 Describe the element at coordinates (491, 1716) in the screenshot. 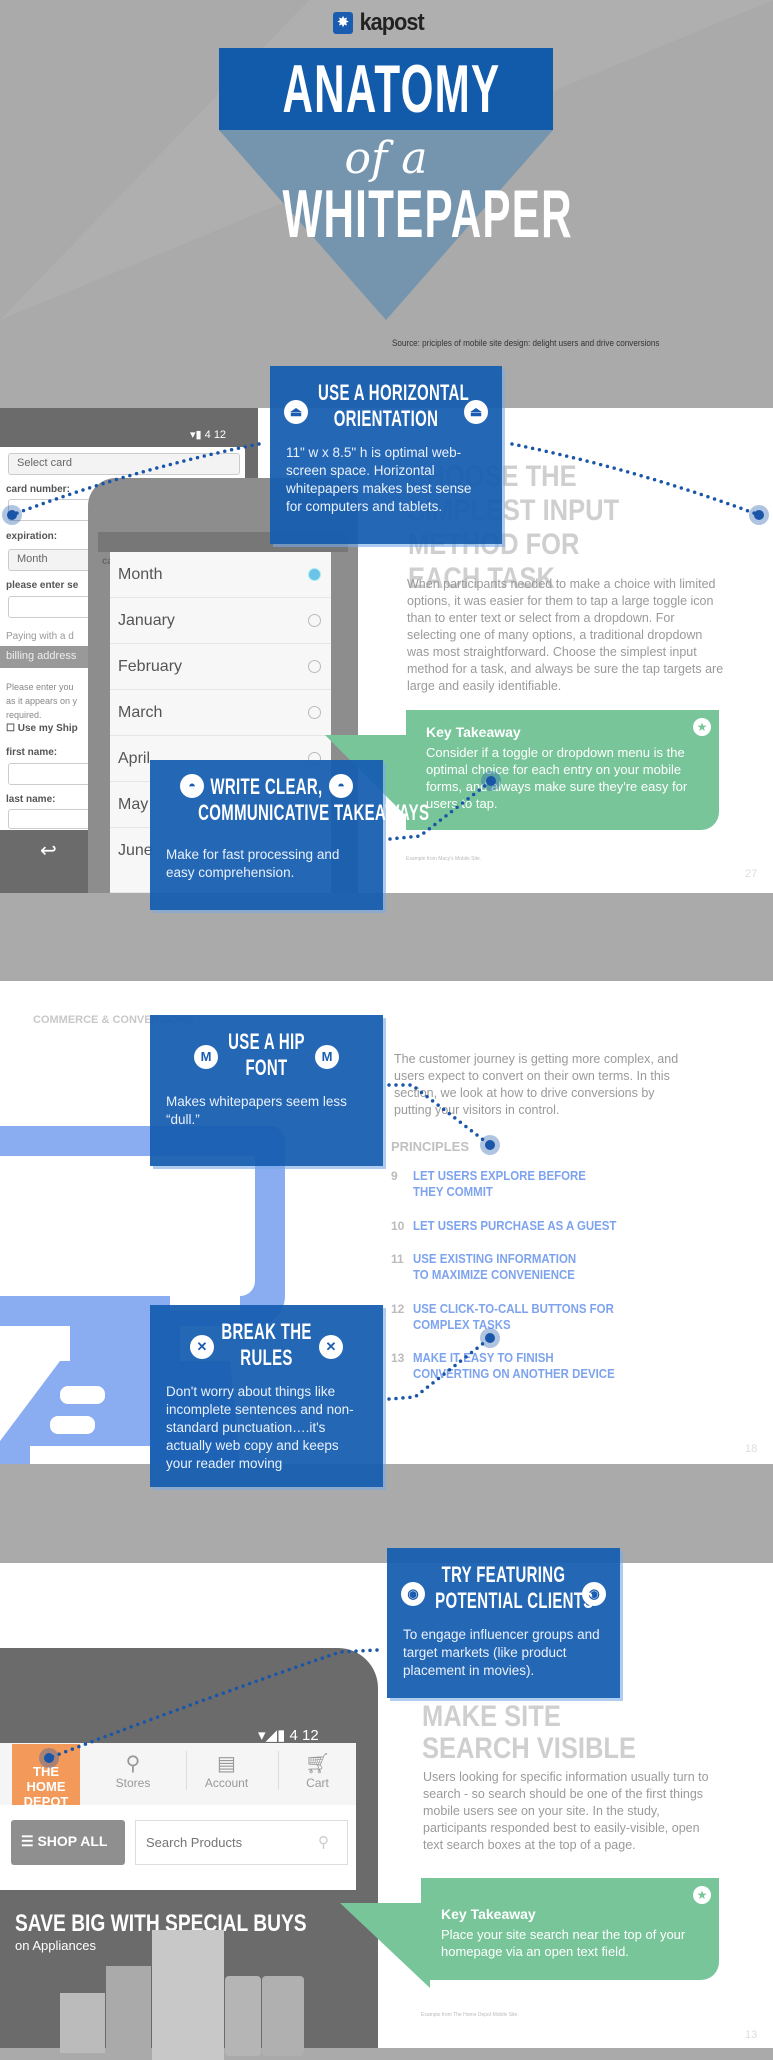

I see `heading-line: MAKE SITE` at that location.